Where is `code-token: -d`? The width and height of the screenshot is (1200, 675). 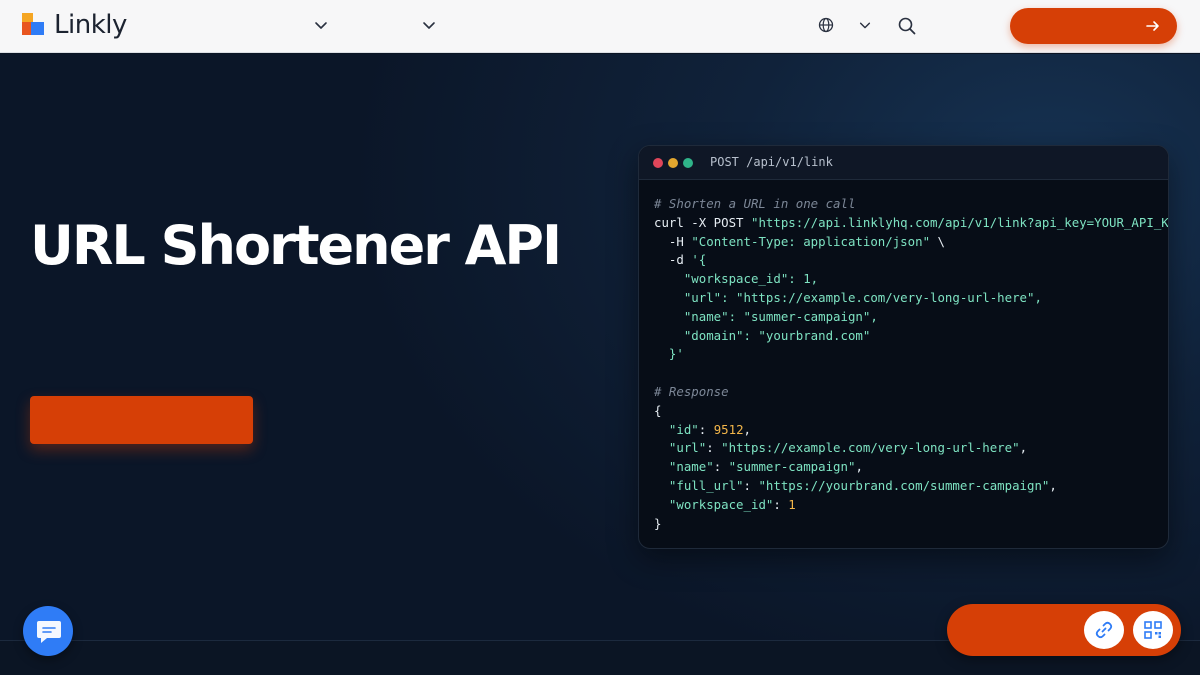
code-token: -d is located at coordinates (673, 260).